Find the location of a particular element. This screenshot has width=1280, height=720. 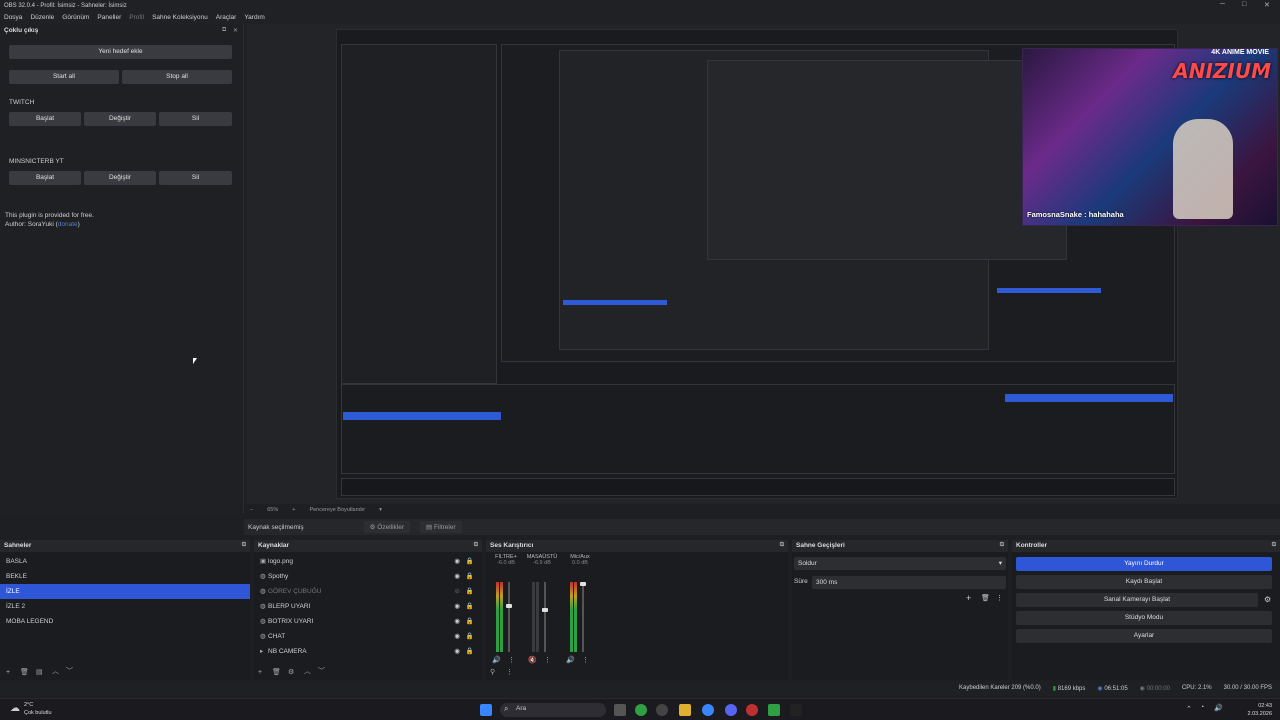

duration-input: 300 ms is located at coordinates (909, 582).